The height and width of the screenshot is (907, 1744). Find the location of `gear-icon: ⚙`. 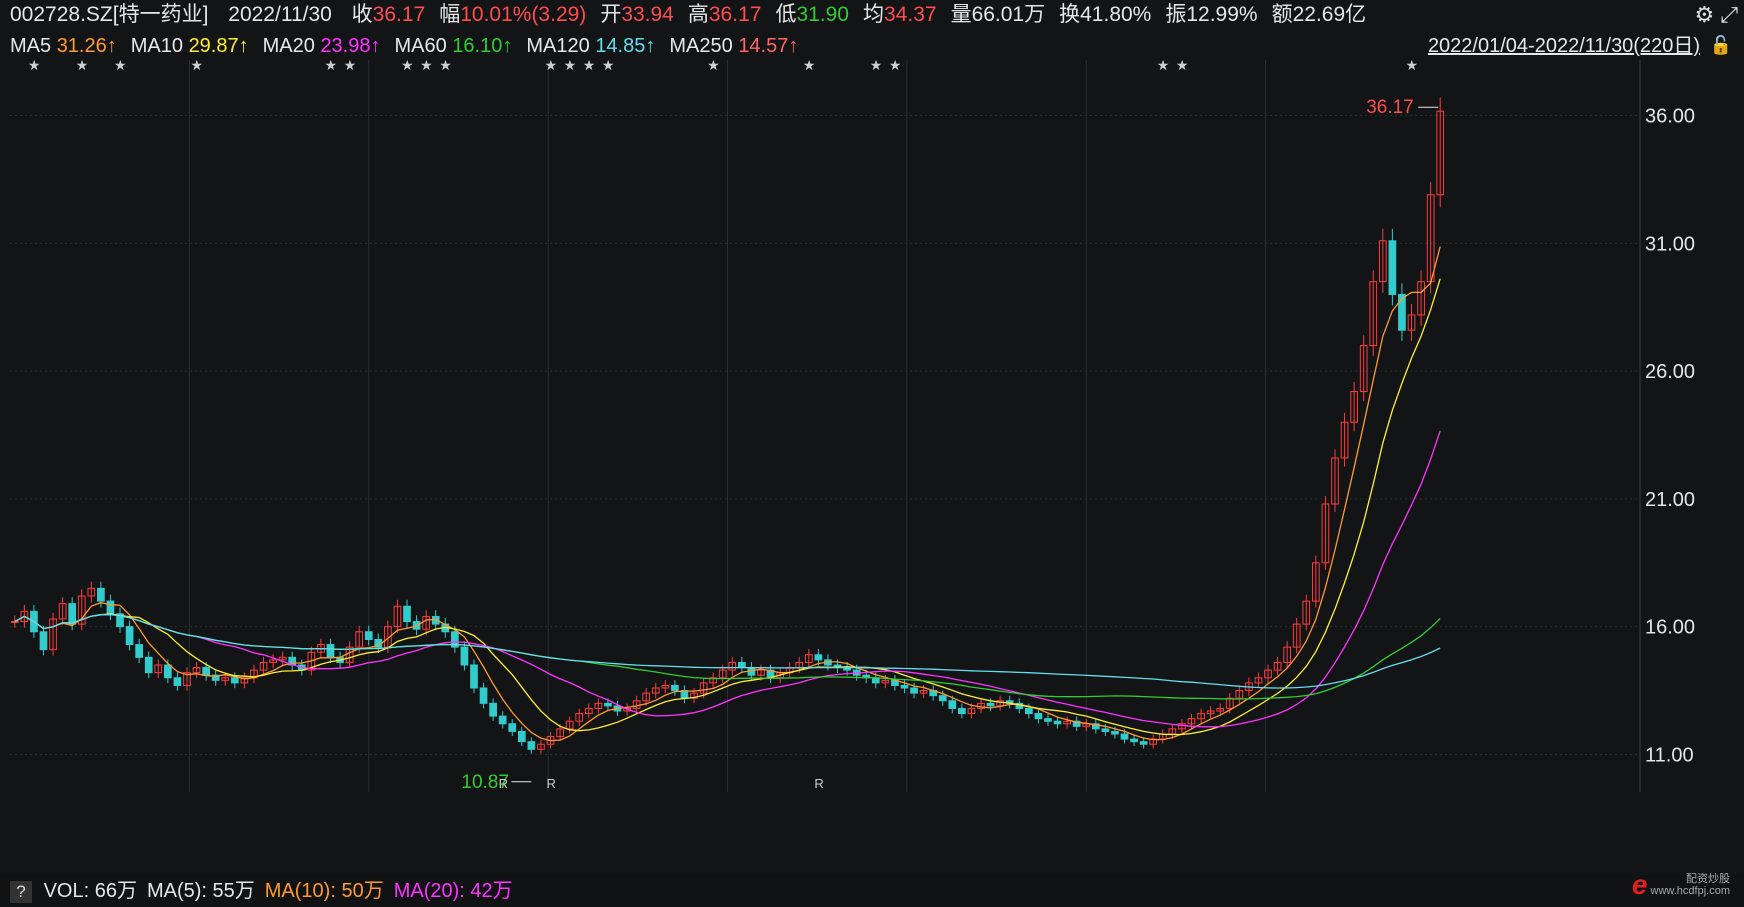

gear-icon: ⚙ is located at coordinates (1705, 14).